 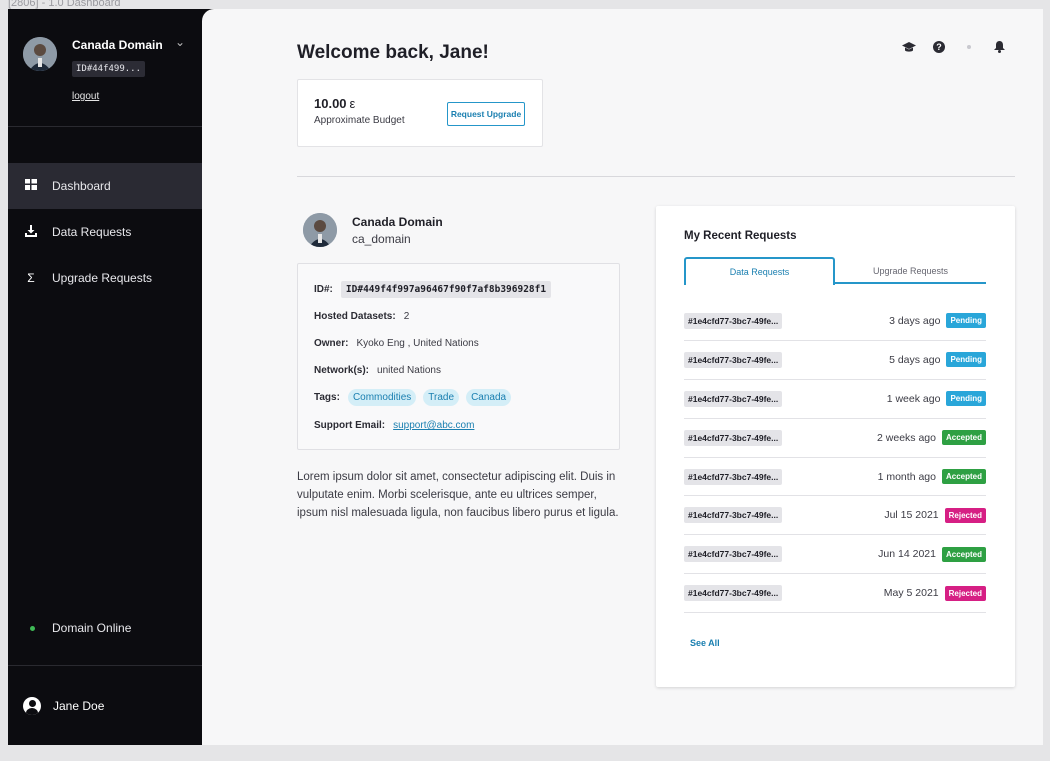 I want to click on domain-avatar, so click(x=40, y=54).